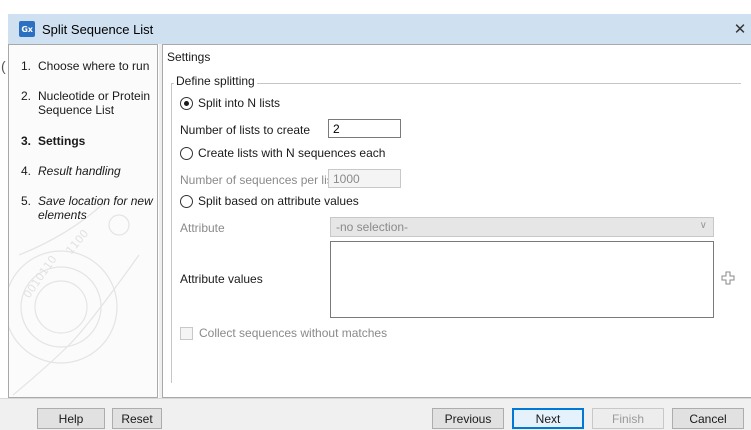 This screenshot has height=430, width=751. Describe the element at coordinates (379, 29) in the screenshot. I see `title-bar: Gx Split Sequence List ✕` at that location.